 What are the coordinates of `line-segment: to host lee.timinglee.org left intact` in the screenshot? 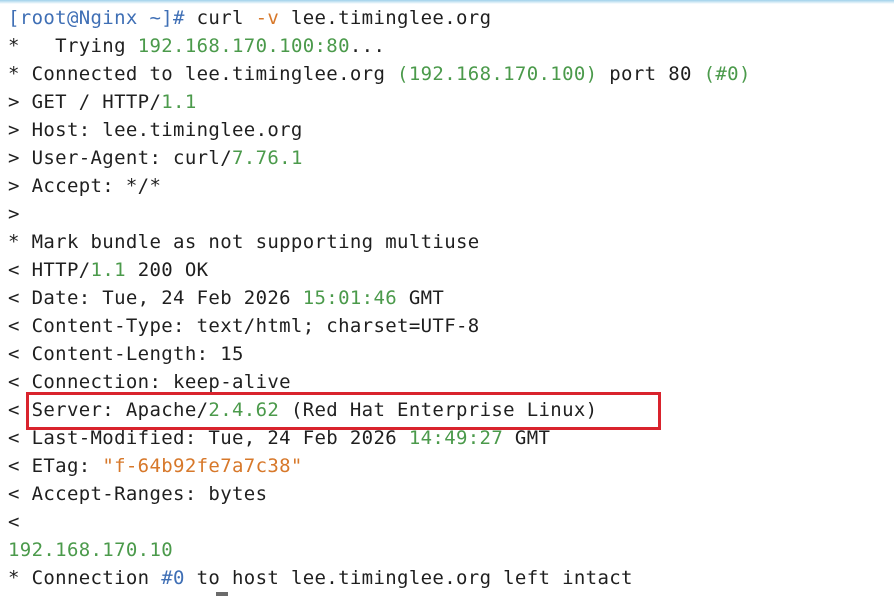 It's located at (408, 578).